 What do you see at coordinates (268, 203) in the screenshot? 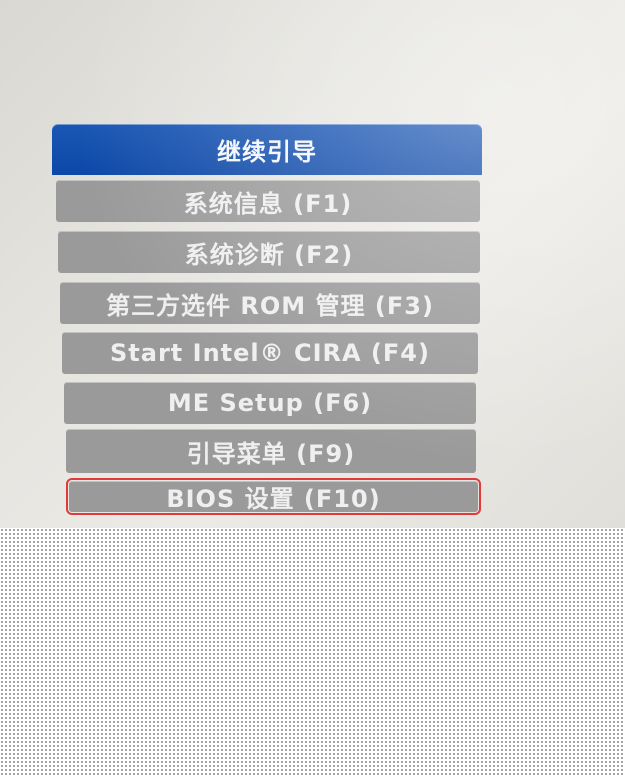
I see `menu-item-label: 系统信息 (F1)` at bounding box center [268, 203].